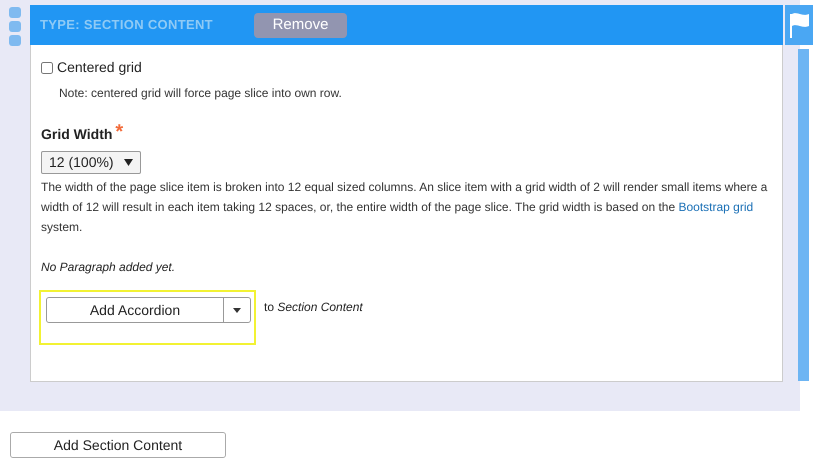  I want to click on flag-button, so click(799, 25).